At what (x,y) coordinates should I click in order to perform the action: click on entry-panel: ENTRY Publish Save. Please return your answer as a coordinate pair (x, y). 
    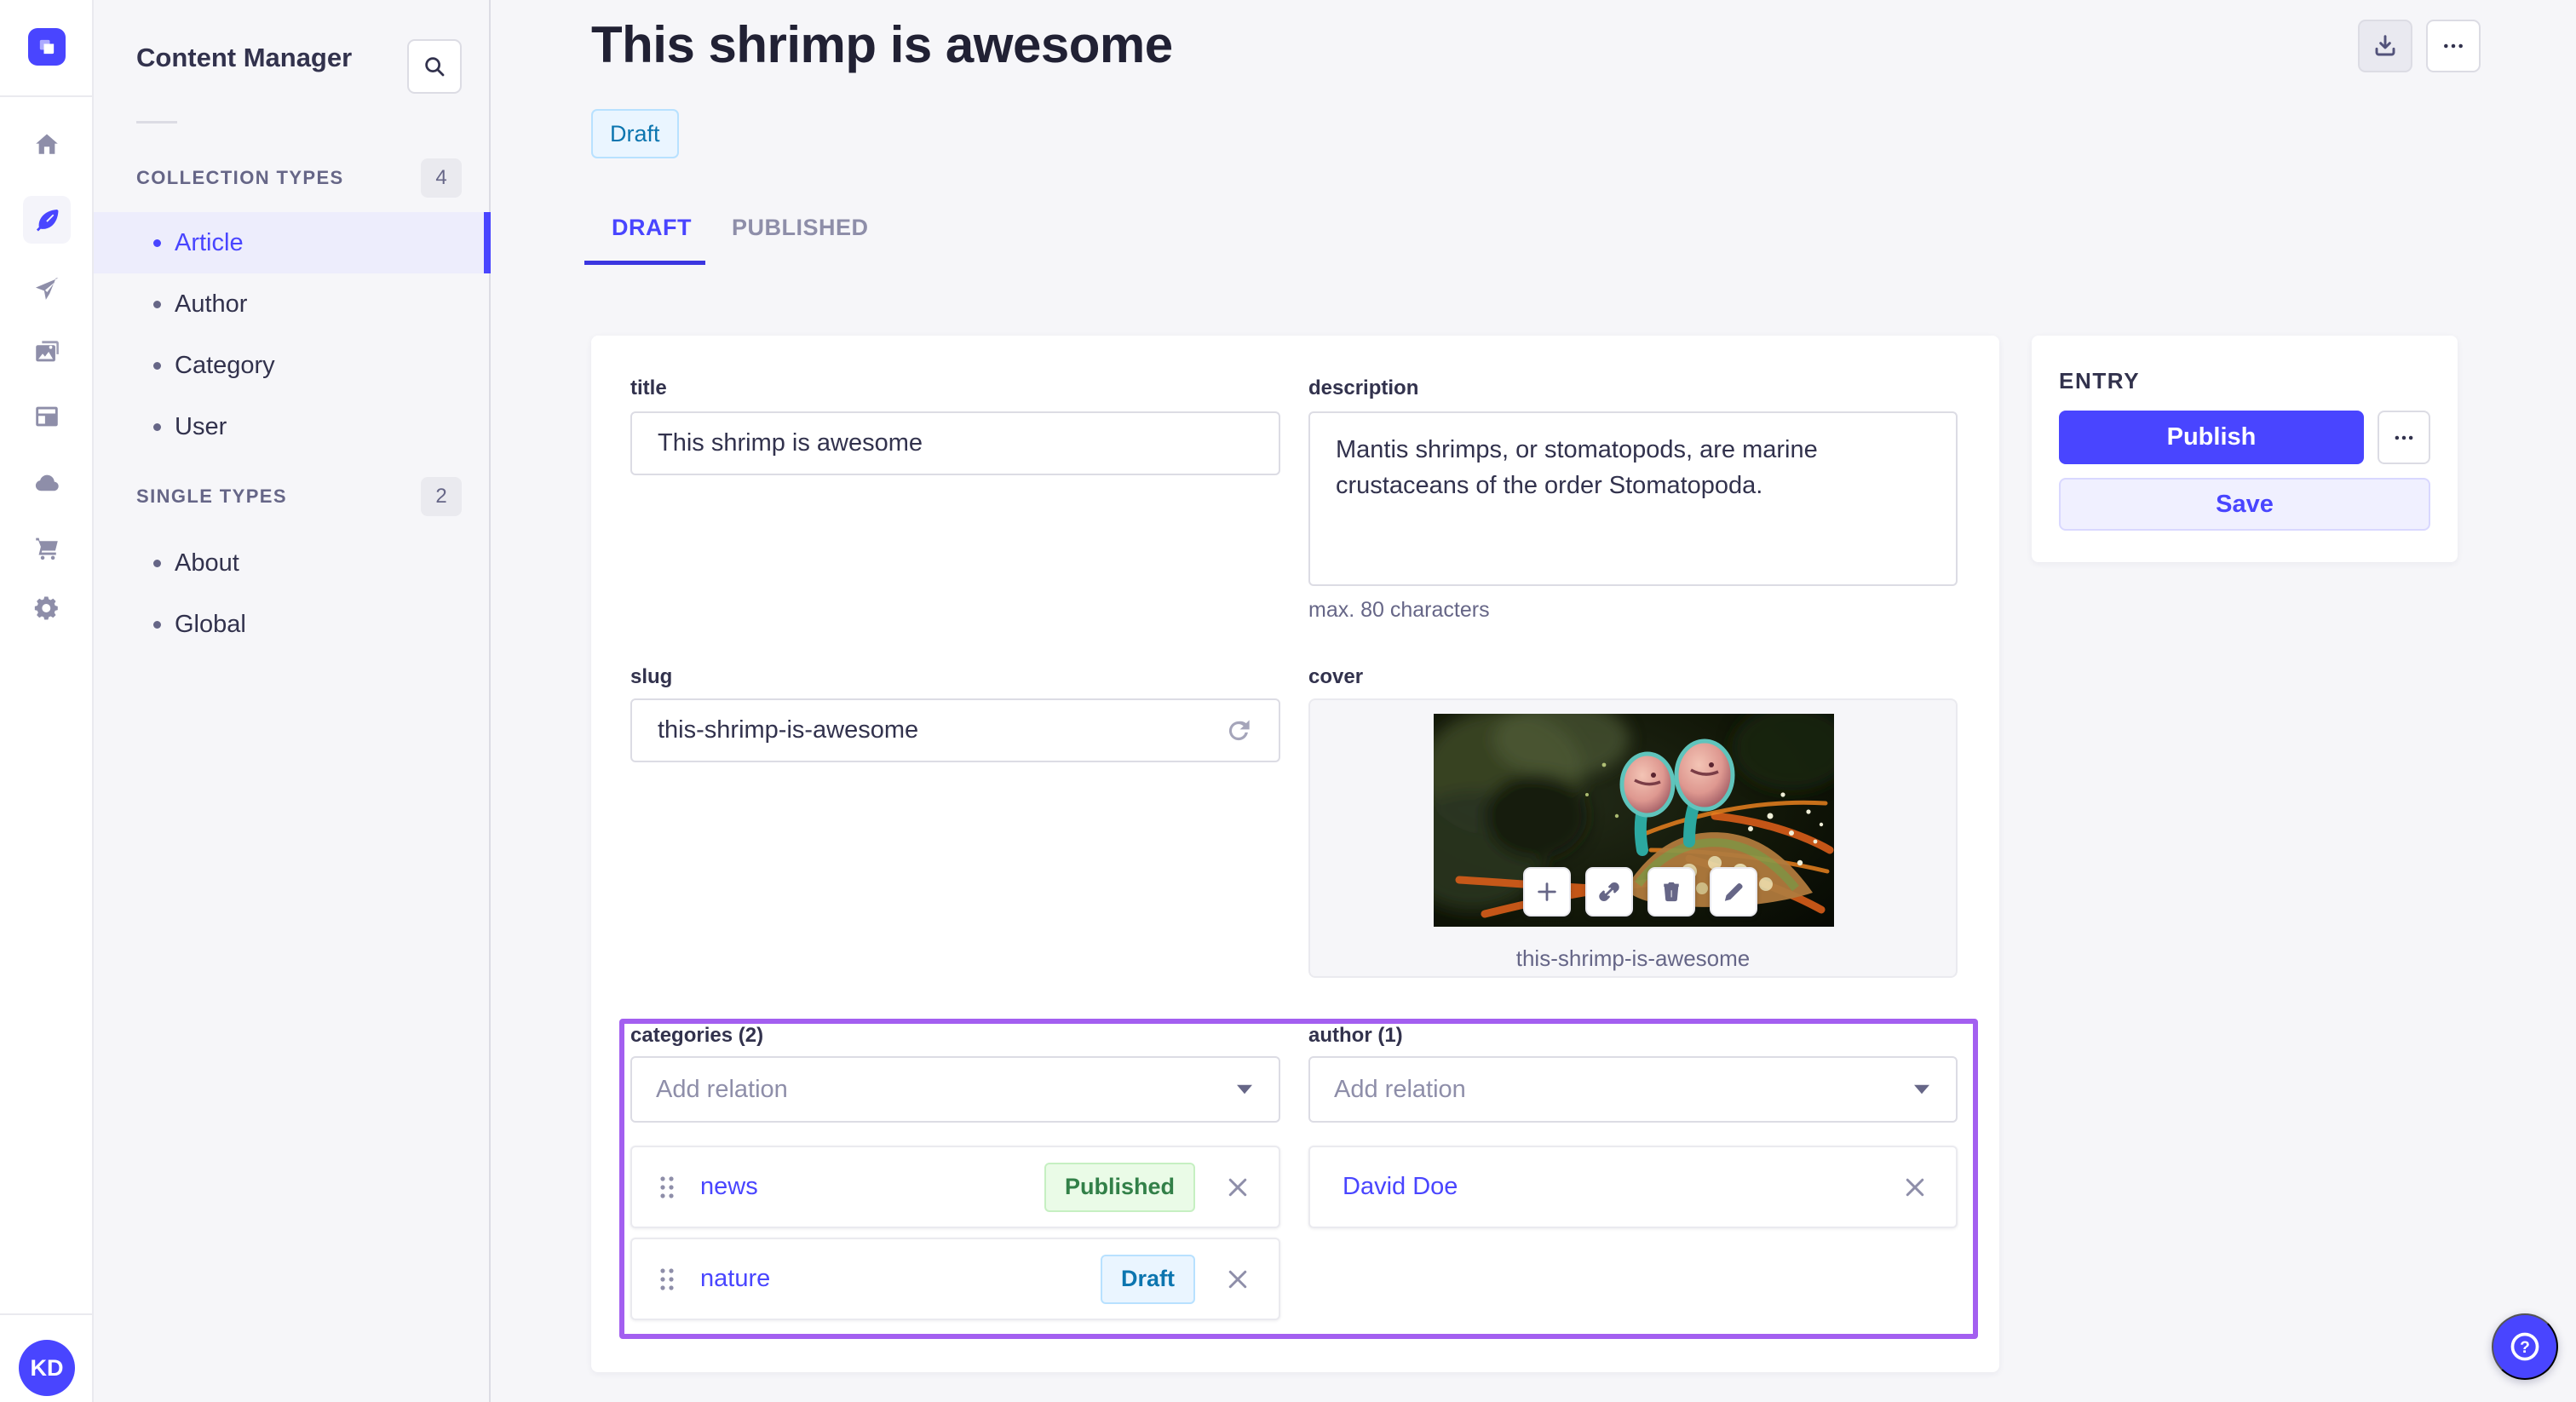
    Looking at the image, I should click on (2245, 449).